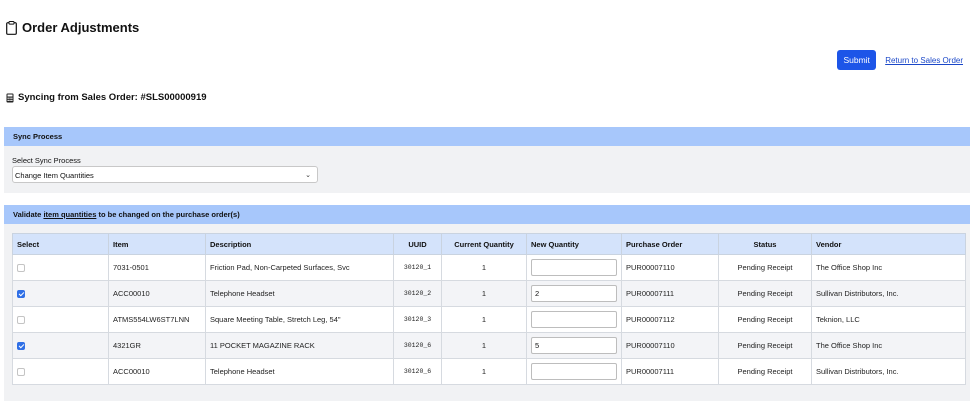 This screenshot has height=410, width=973. What do you see at coordinates (417, 244) in the screenshot?
I see `col-header-uuid: UUID` at bounding box center [417, 244].